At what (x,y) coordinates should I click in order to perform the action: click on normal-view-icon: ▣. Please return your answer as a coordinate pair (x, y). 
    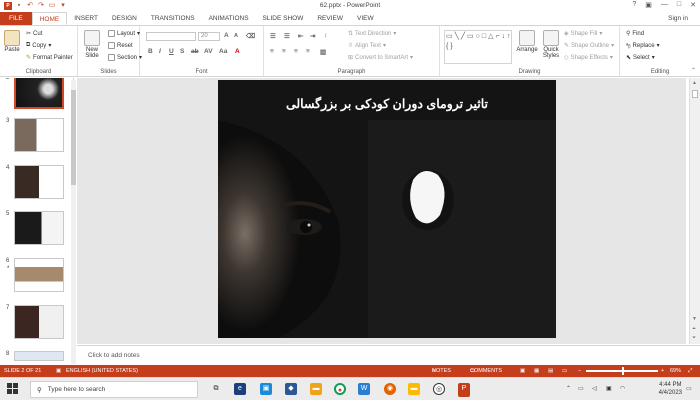
    Looking at the image, I should click on (522, 371).